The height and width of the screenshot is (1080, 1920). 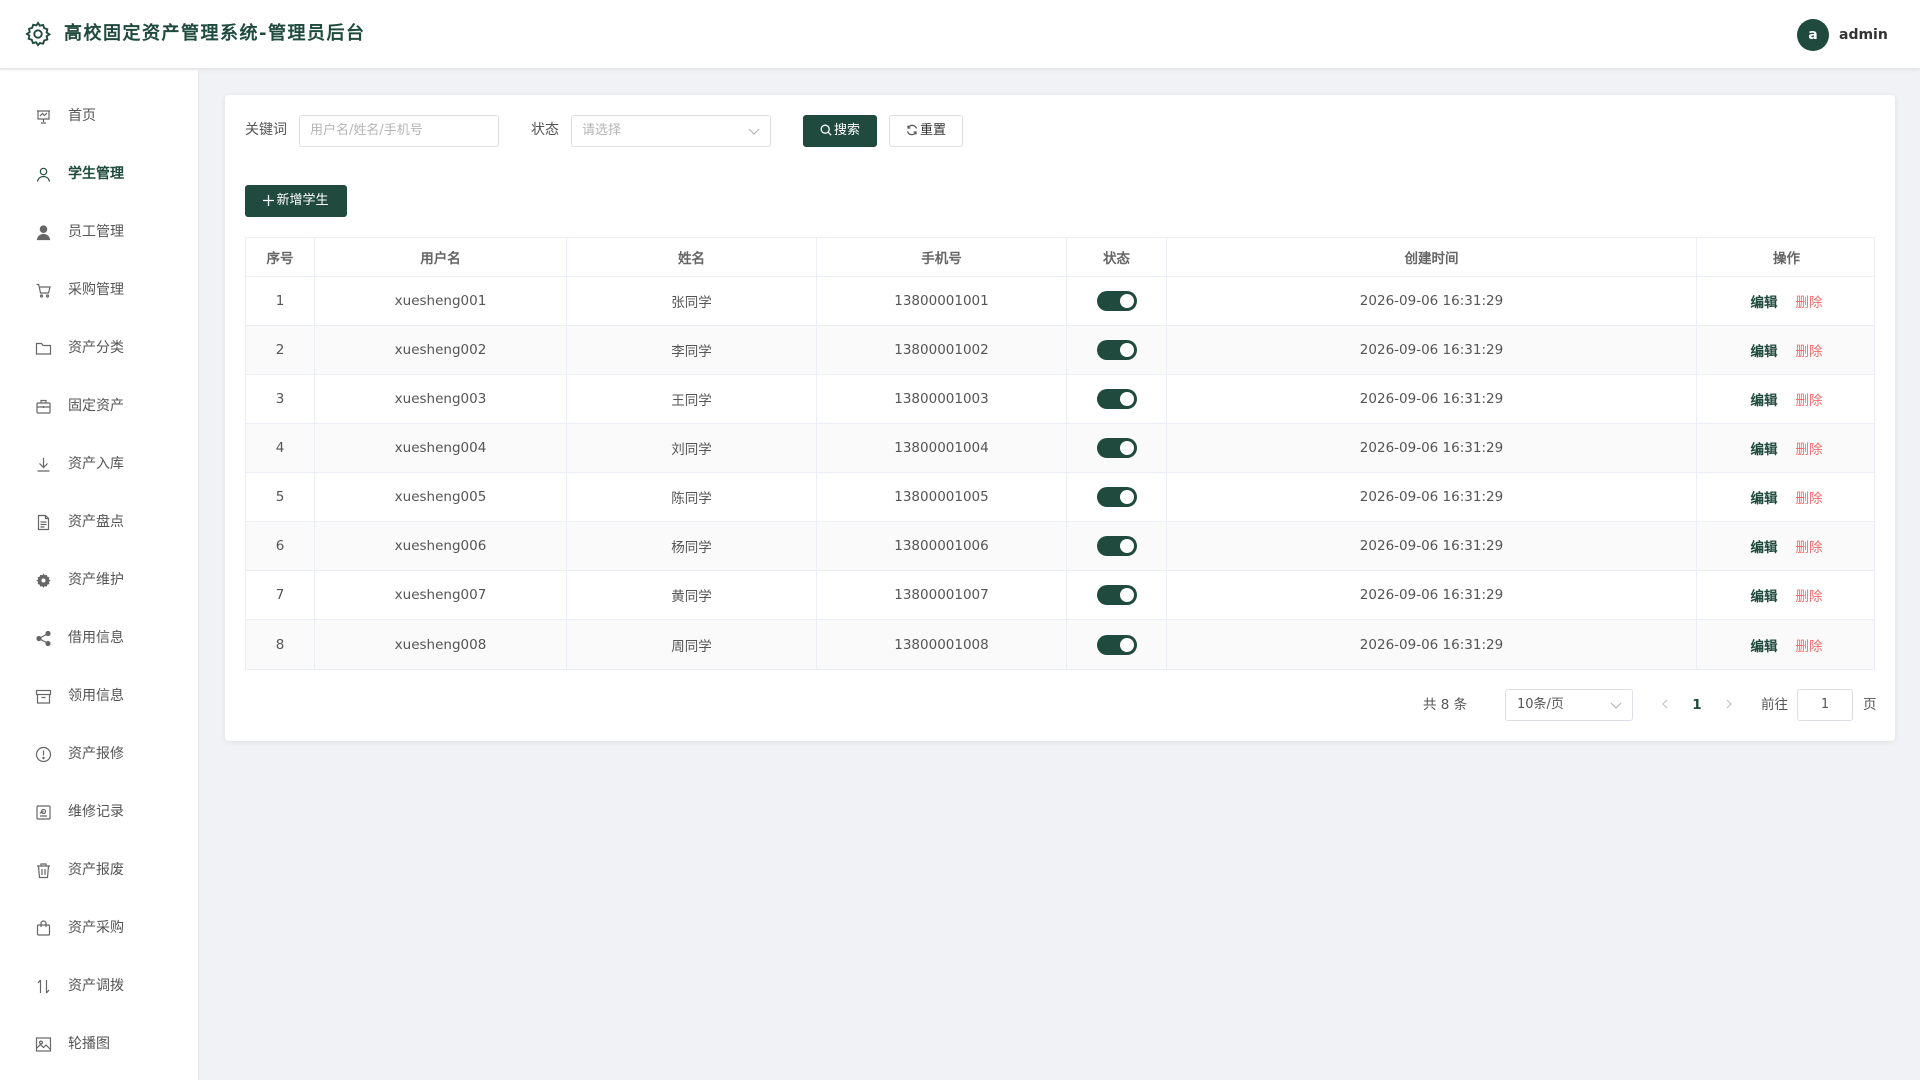 What do you see at coordinates (960, 34) in the screenshot?
I see `top-header: 高校固定资产管理系统-管理员后台 a admin` at bounding box center [960, 34].